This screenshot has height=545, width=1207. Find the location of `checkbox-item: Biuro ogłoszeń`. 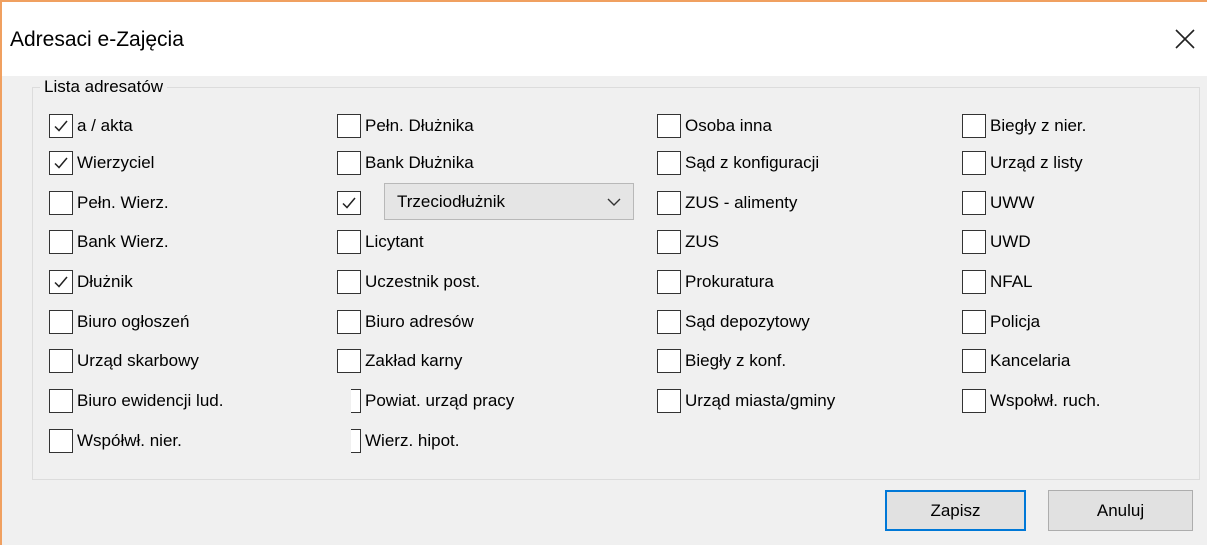

checkbox-item: Biuro ogłoszeń is located at coordinates (179, 324).